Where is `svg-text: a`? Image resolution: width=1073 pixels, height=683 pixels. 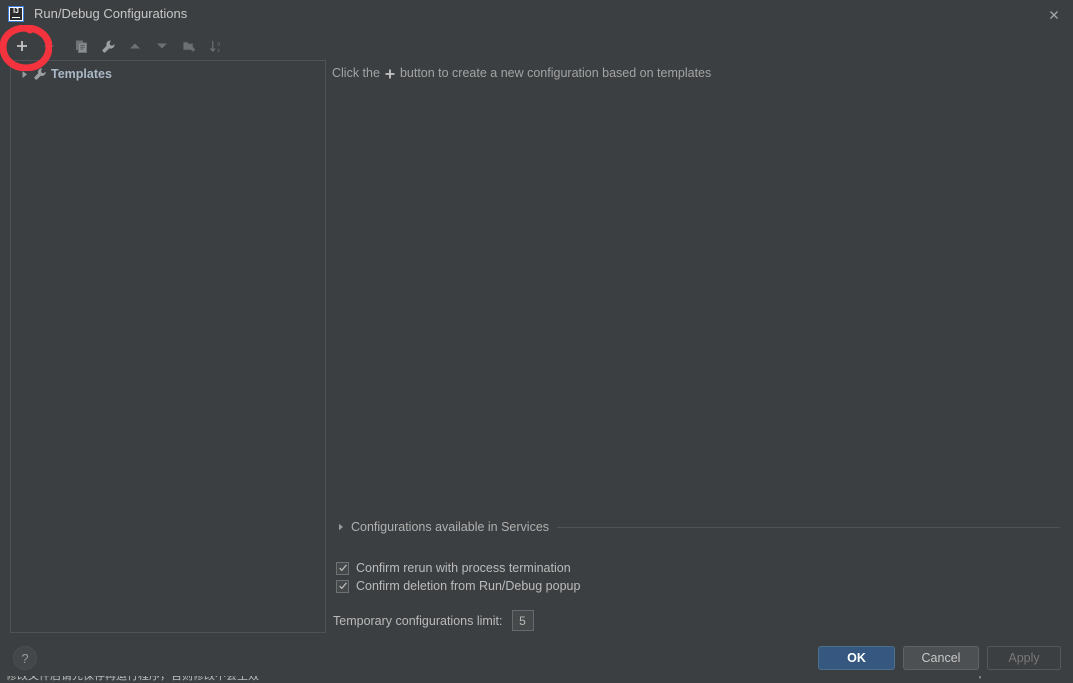 svg-text: a is located at coordinates (219, 44).